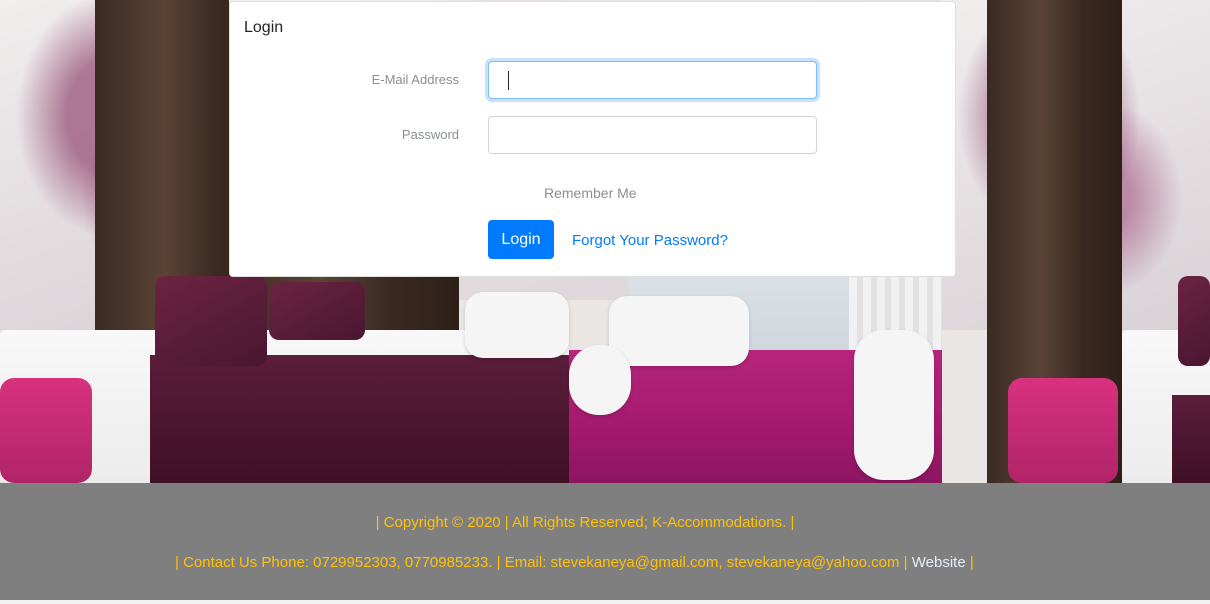  I want to click on email-field, so click(652, 80).